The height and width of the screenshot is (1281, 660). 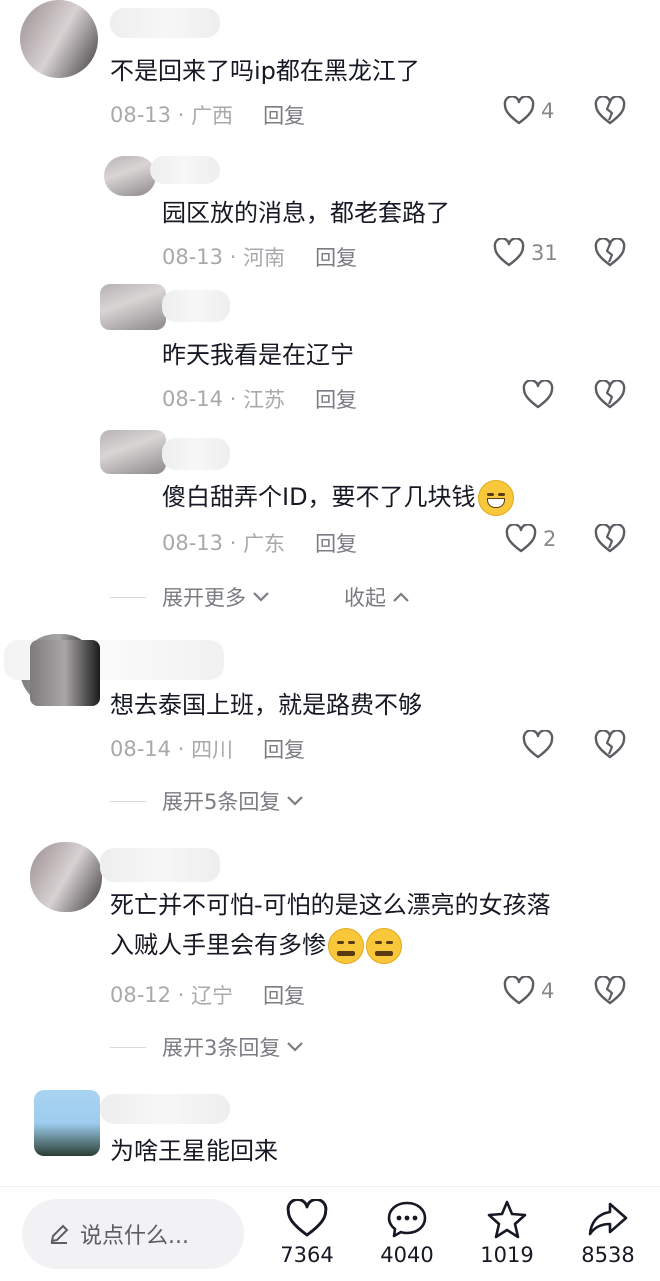 What do you see at coordinates (264, 258) in the screenshot?
I see `comment-location: 河南` at bounding box center [264, 258].